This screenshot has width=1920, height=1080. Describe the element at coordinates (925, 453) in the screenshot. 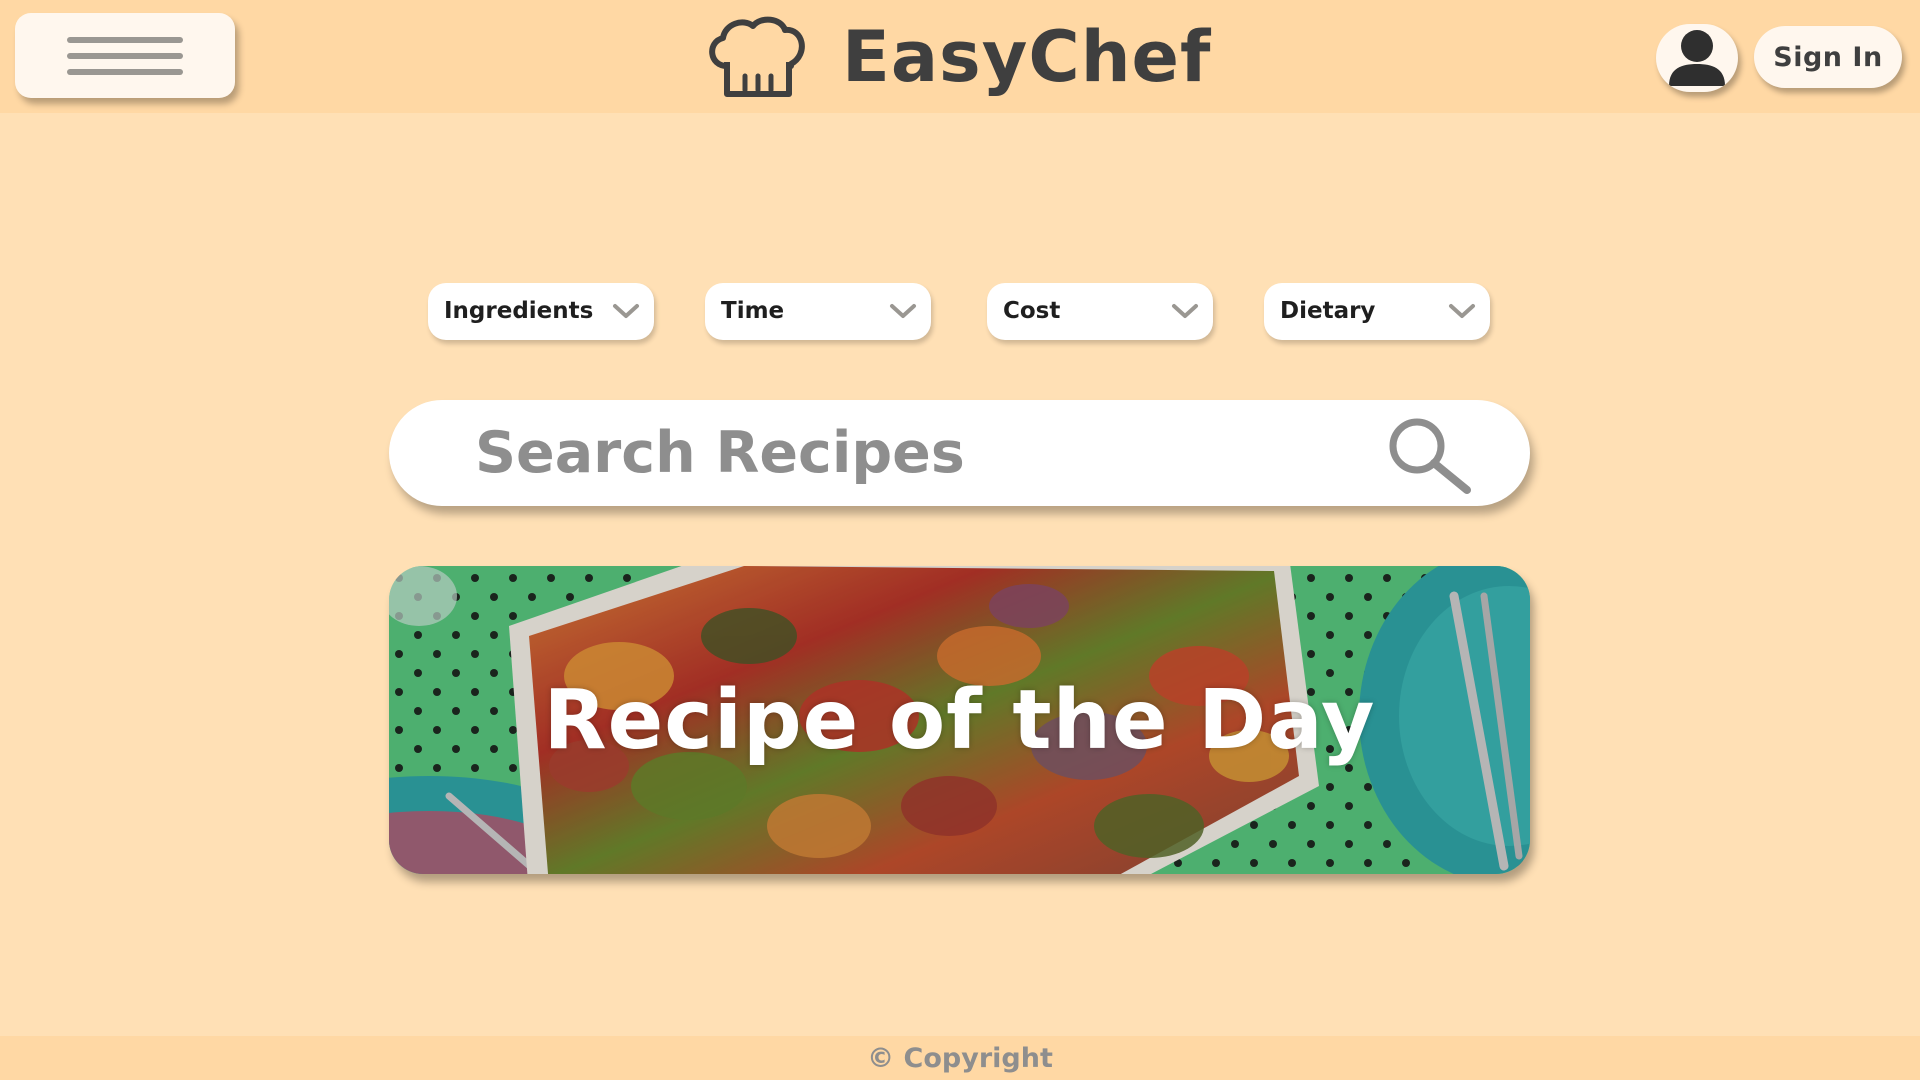

I see `search-input` at that location.